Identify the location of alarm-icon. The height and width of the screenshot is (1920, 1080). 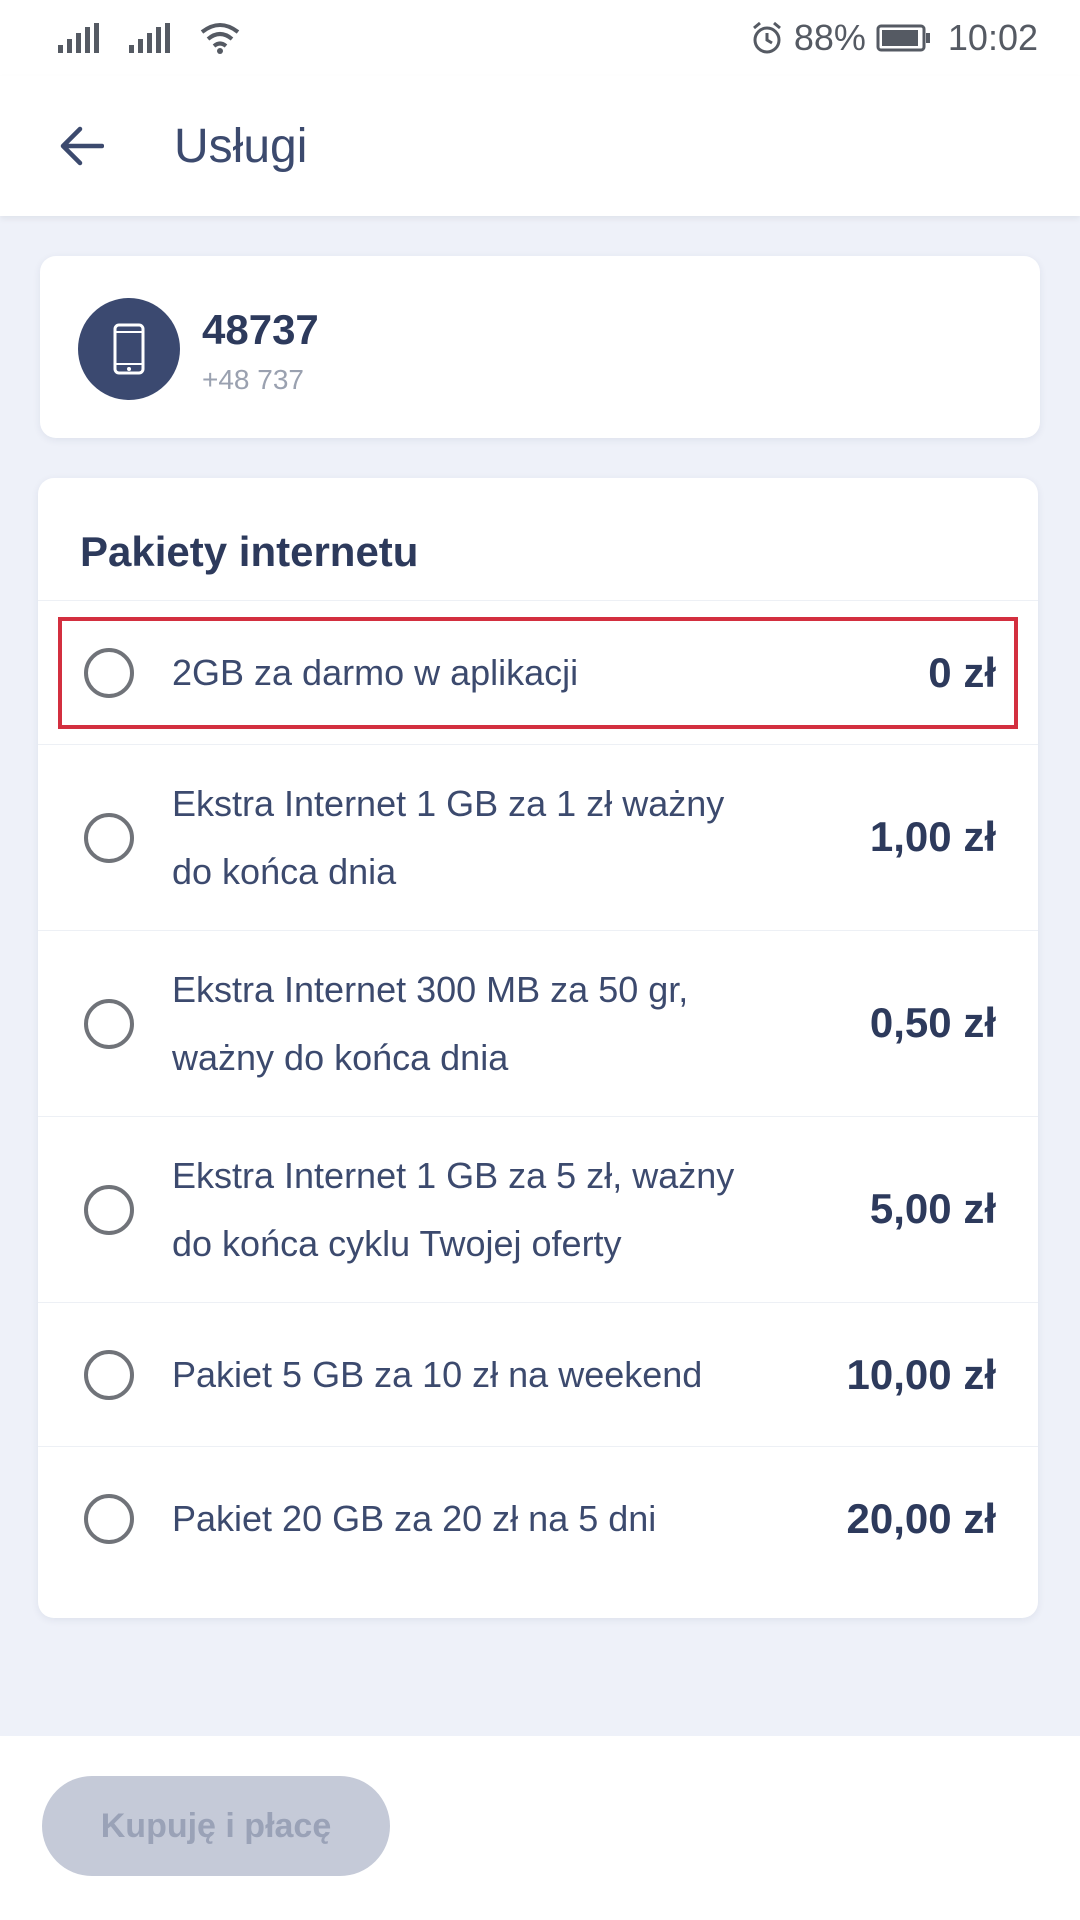
(766, 37).